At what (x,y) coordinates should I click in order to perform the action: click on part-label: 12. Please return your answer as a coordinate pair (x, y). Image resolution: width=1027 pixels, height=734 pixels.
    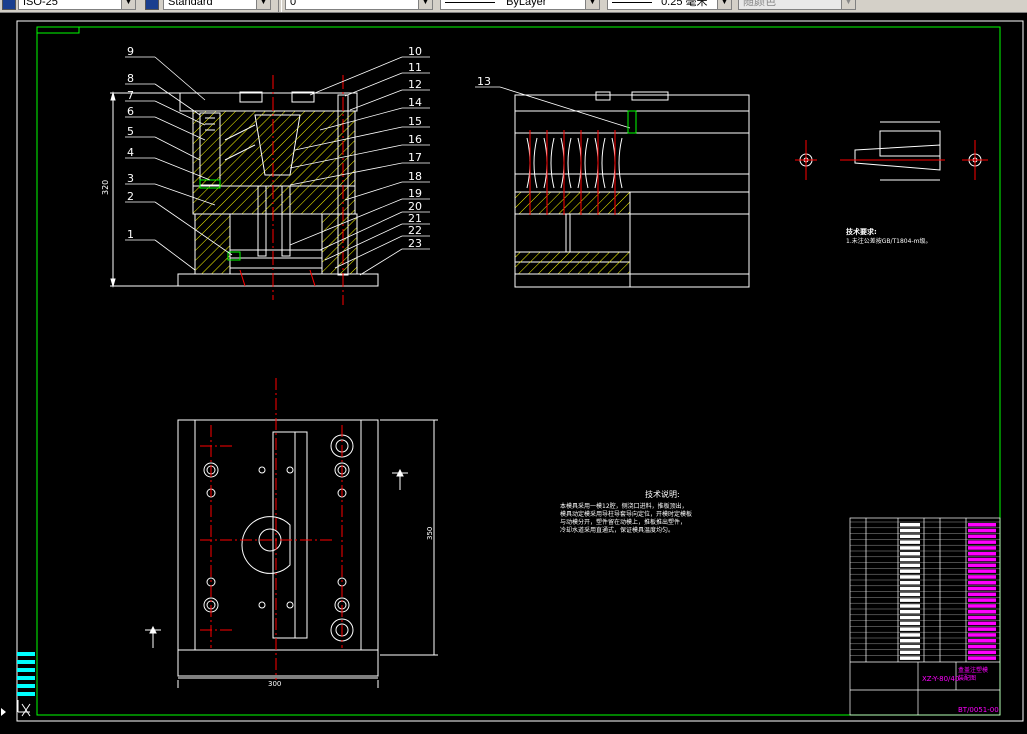
    Looking at the image, I should click on (415, 84).